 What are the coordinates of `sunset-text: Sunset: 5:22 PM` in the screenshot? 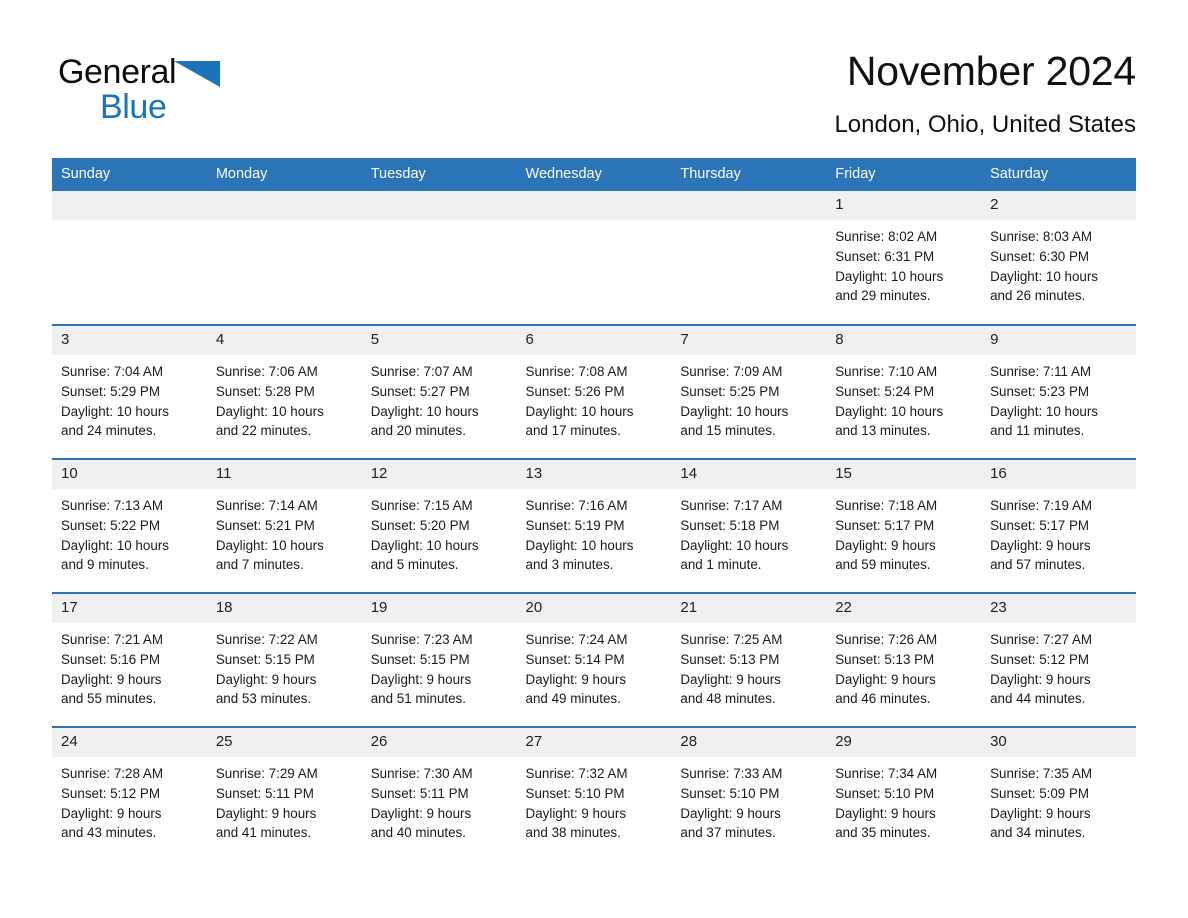 It's located at (110, 525).